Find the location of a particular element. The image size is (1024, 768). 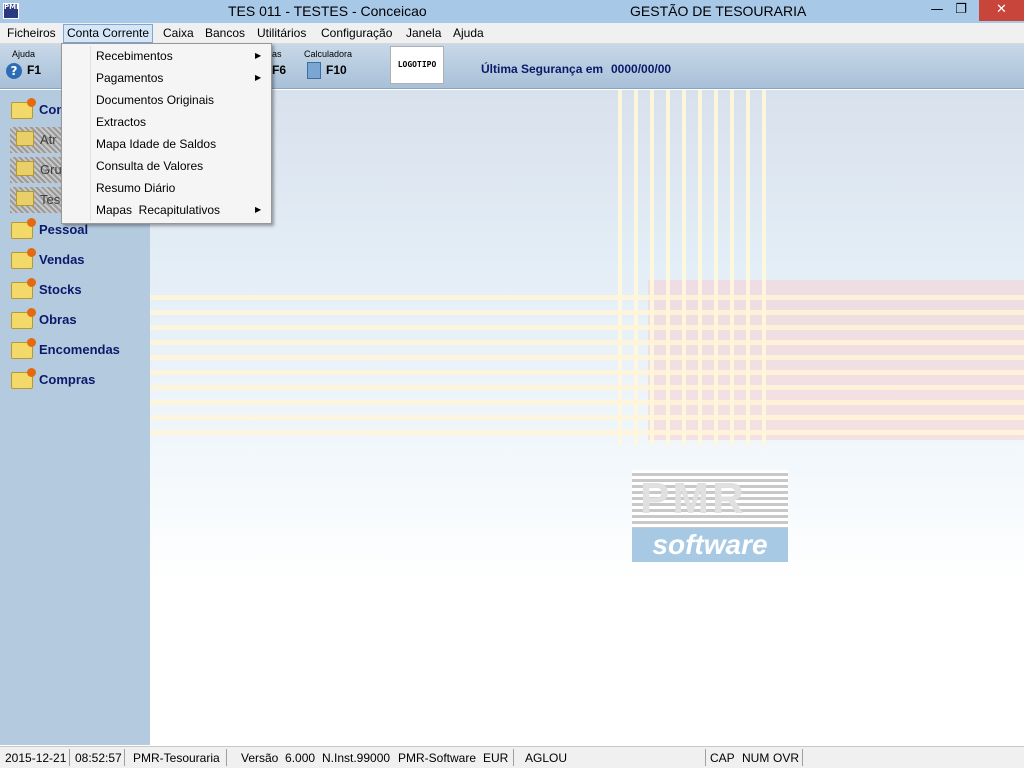

menu-item-pagamentos: Pagamentos is located at coordinates (129, 78).